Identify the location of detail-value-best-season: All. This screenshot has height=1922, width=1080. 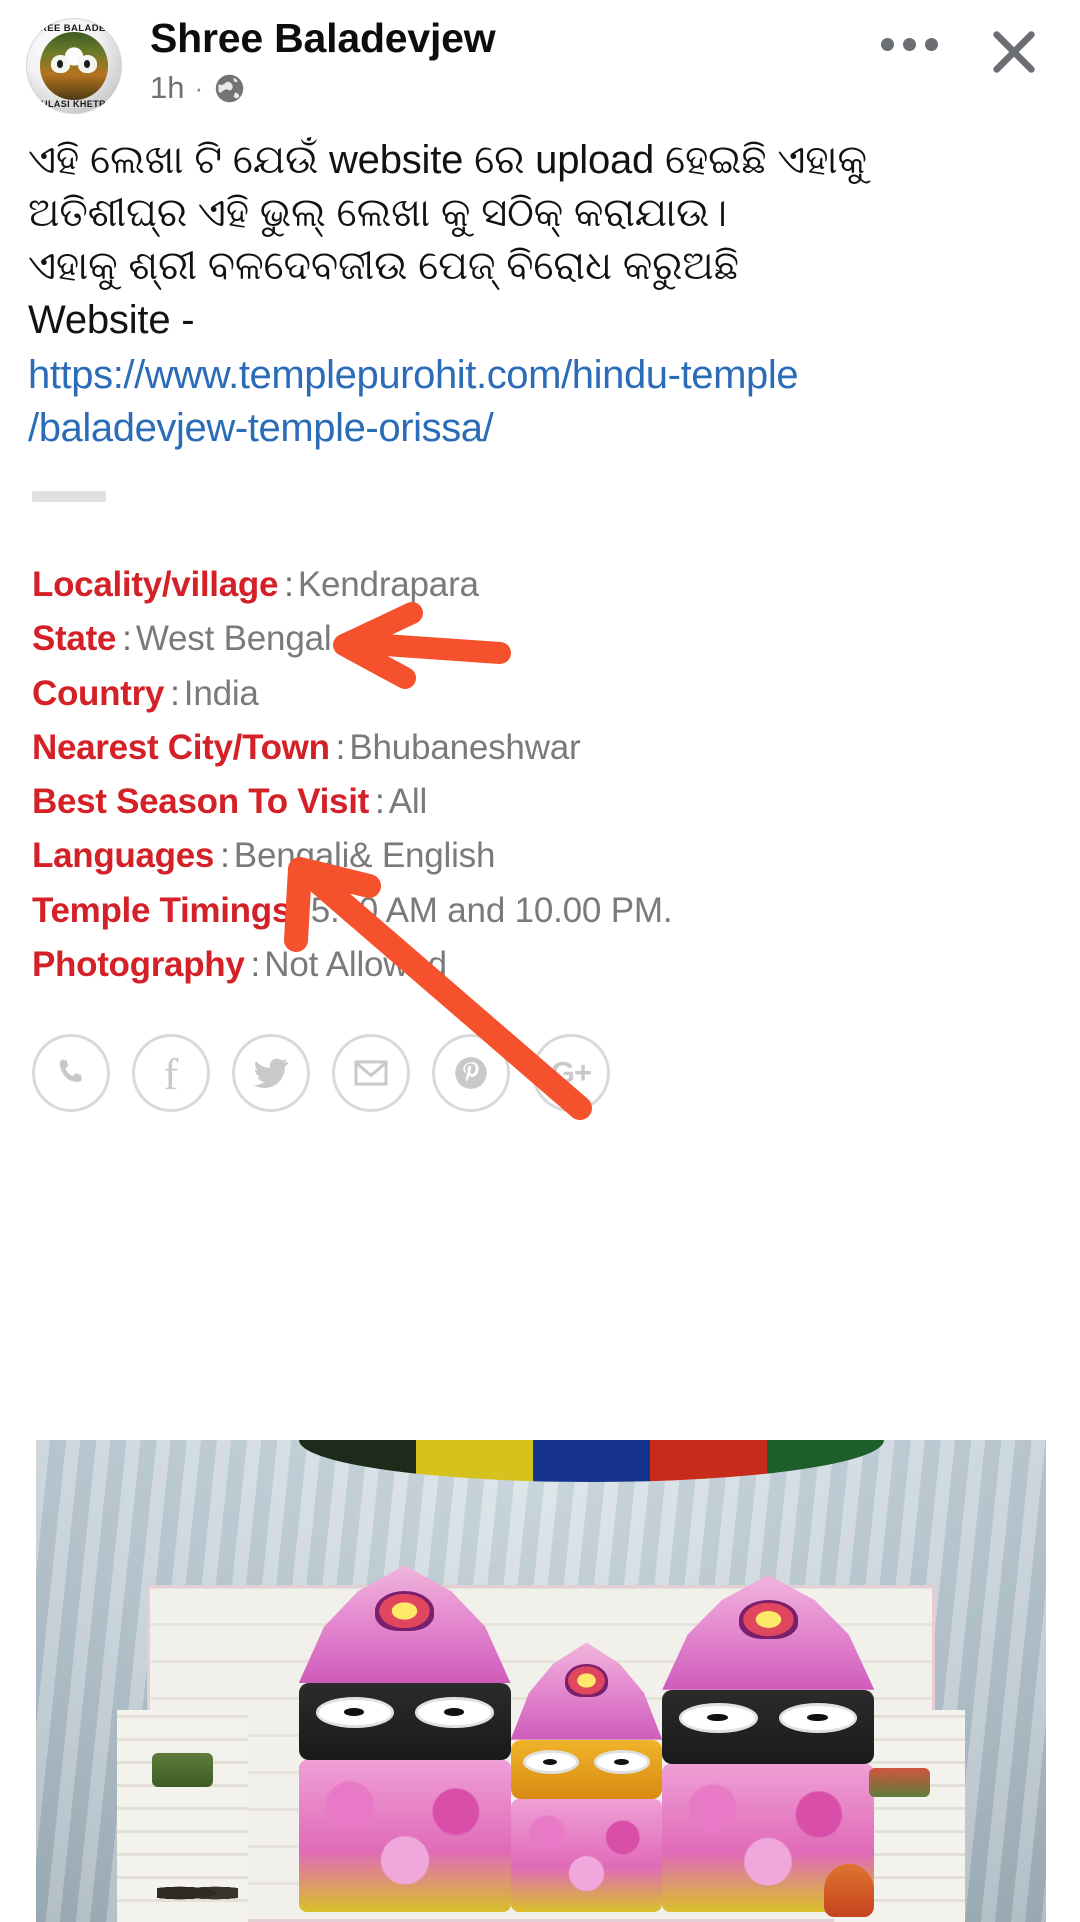
(408, 802).